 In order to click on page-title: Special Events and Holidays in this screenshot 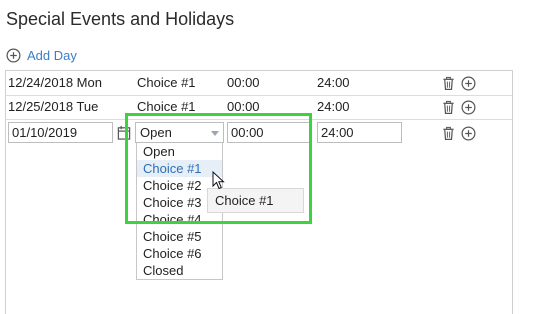, I will do `click(120, 19)`.